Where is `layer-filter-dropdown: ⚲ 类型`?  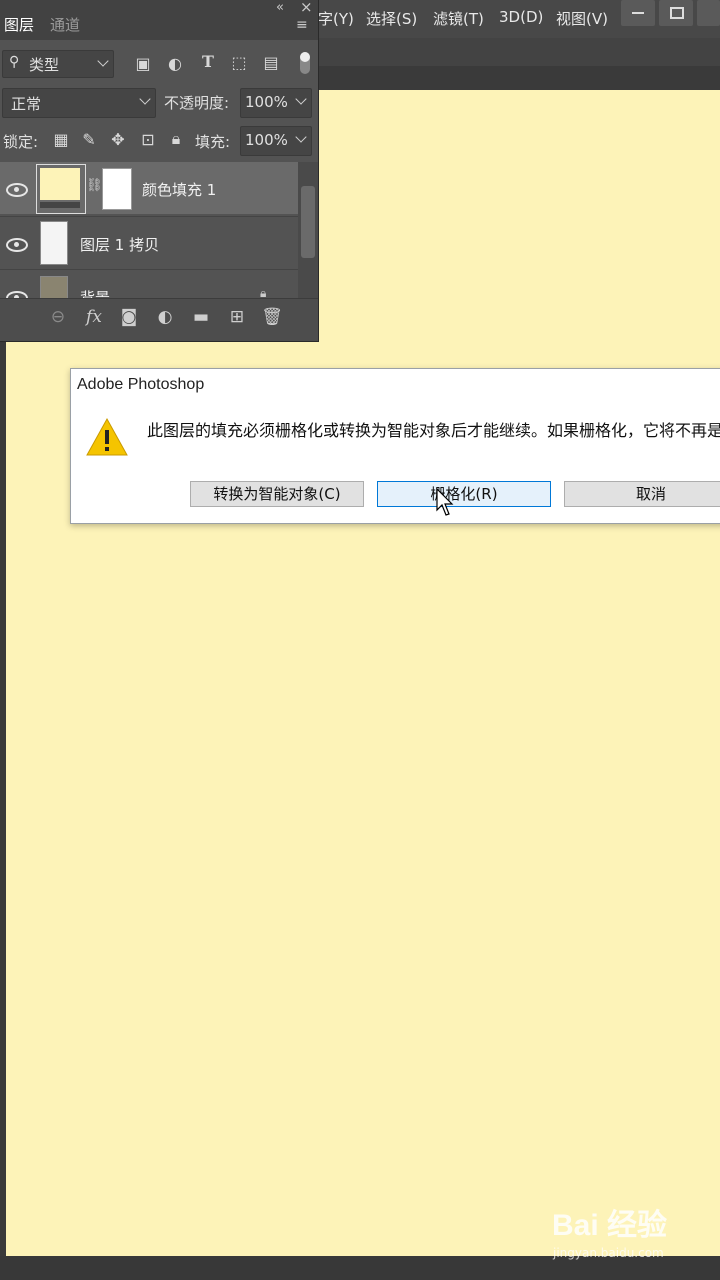
layer-filter-dropdown: ⚲ 类型 is located at coordinates (58, 64).